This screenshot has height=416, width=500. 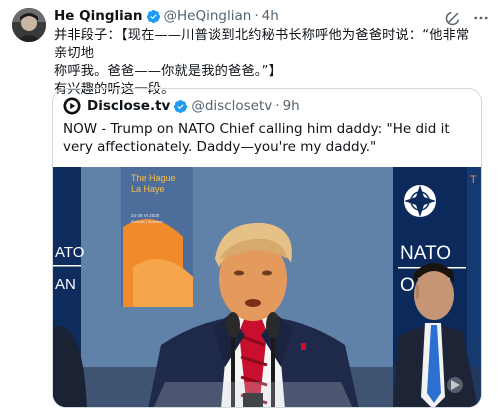 I want to click on author-handle: @HeQinglian, so click(x=208, y=16).